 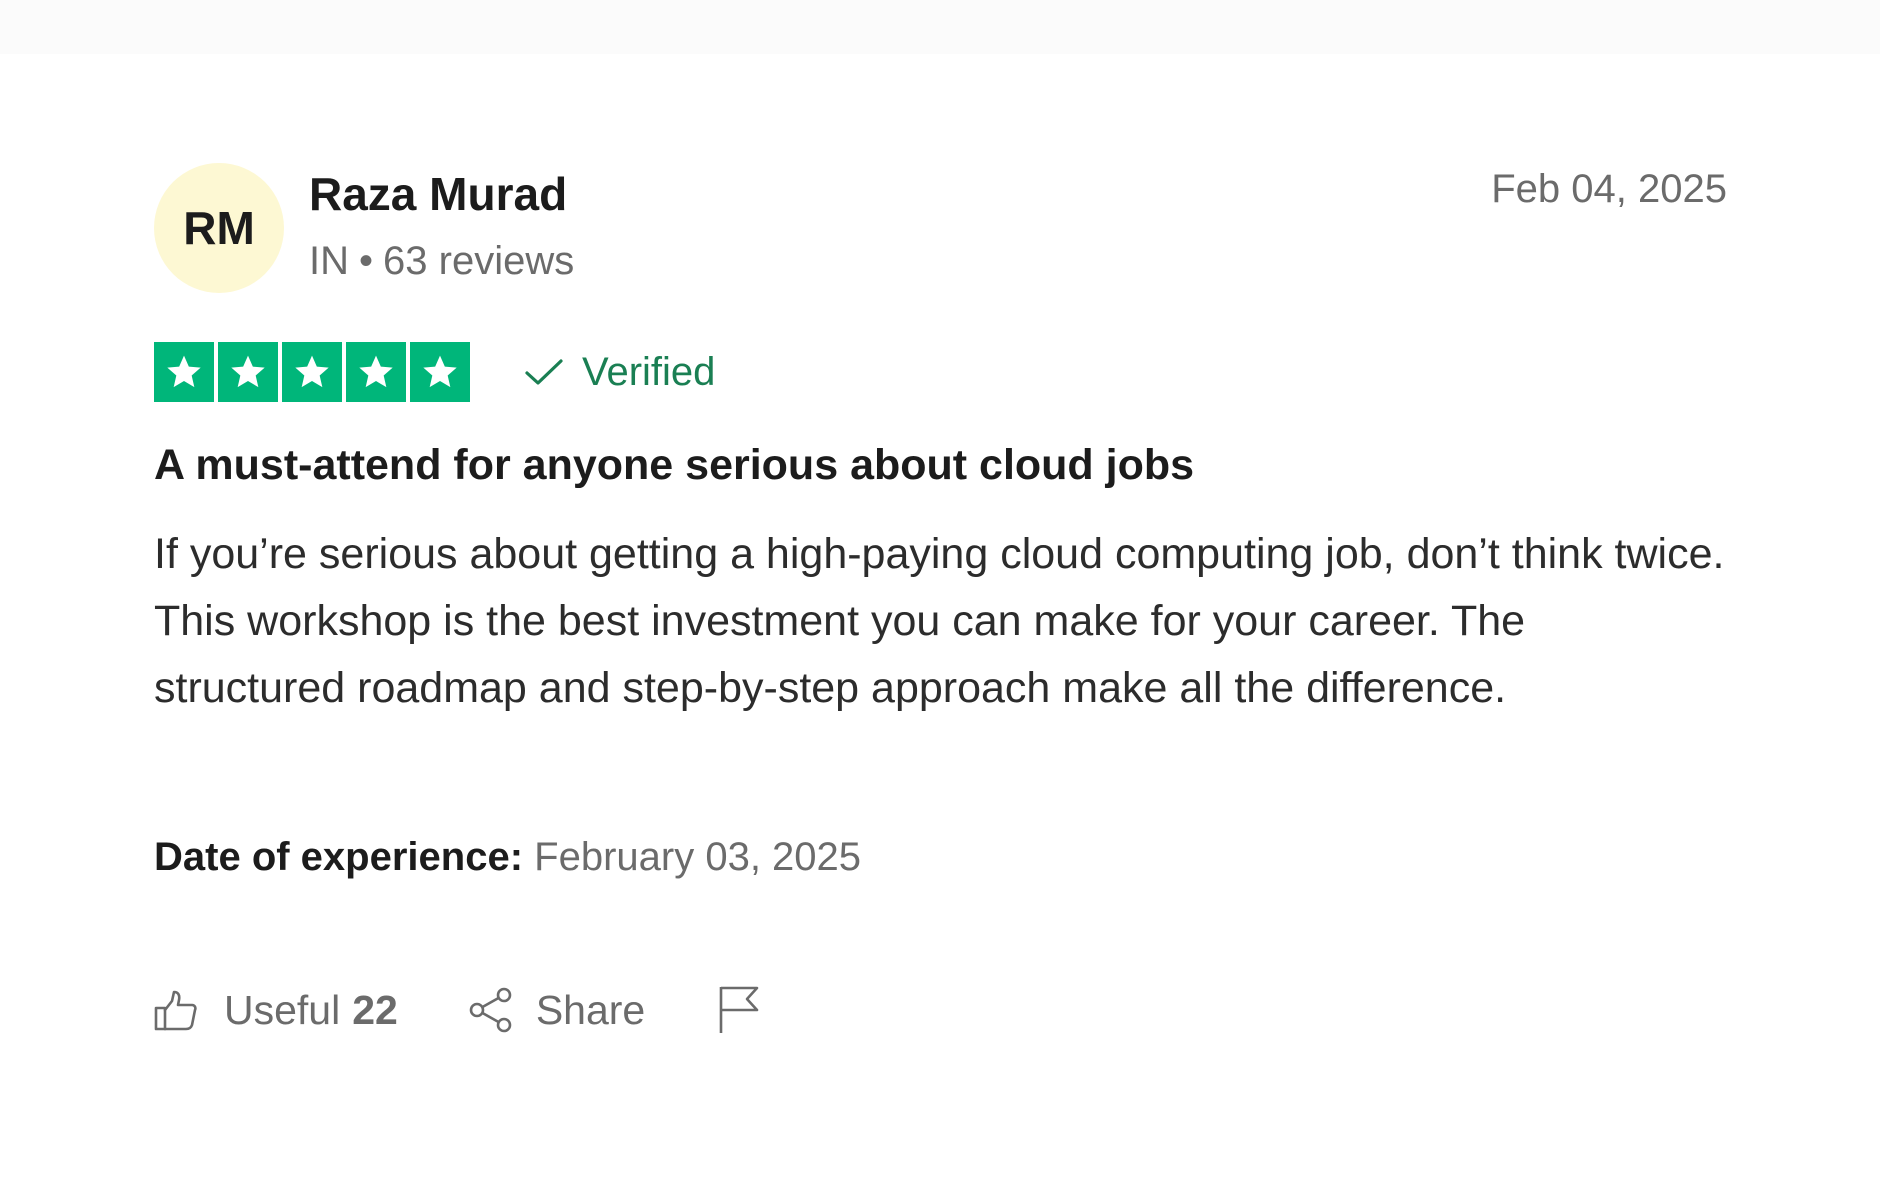 I want to click on avatar-initials: RM, so click(x=219, y=228).